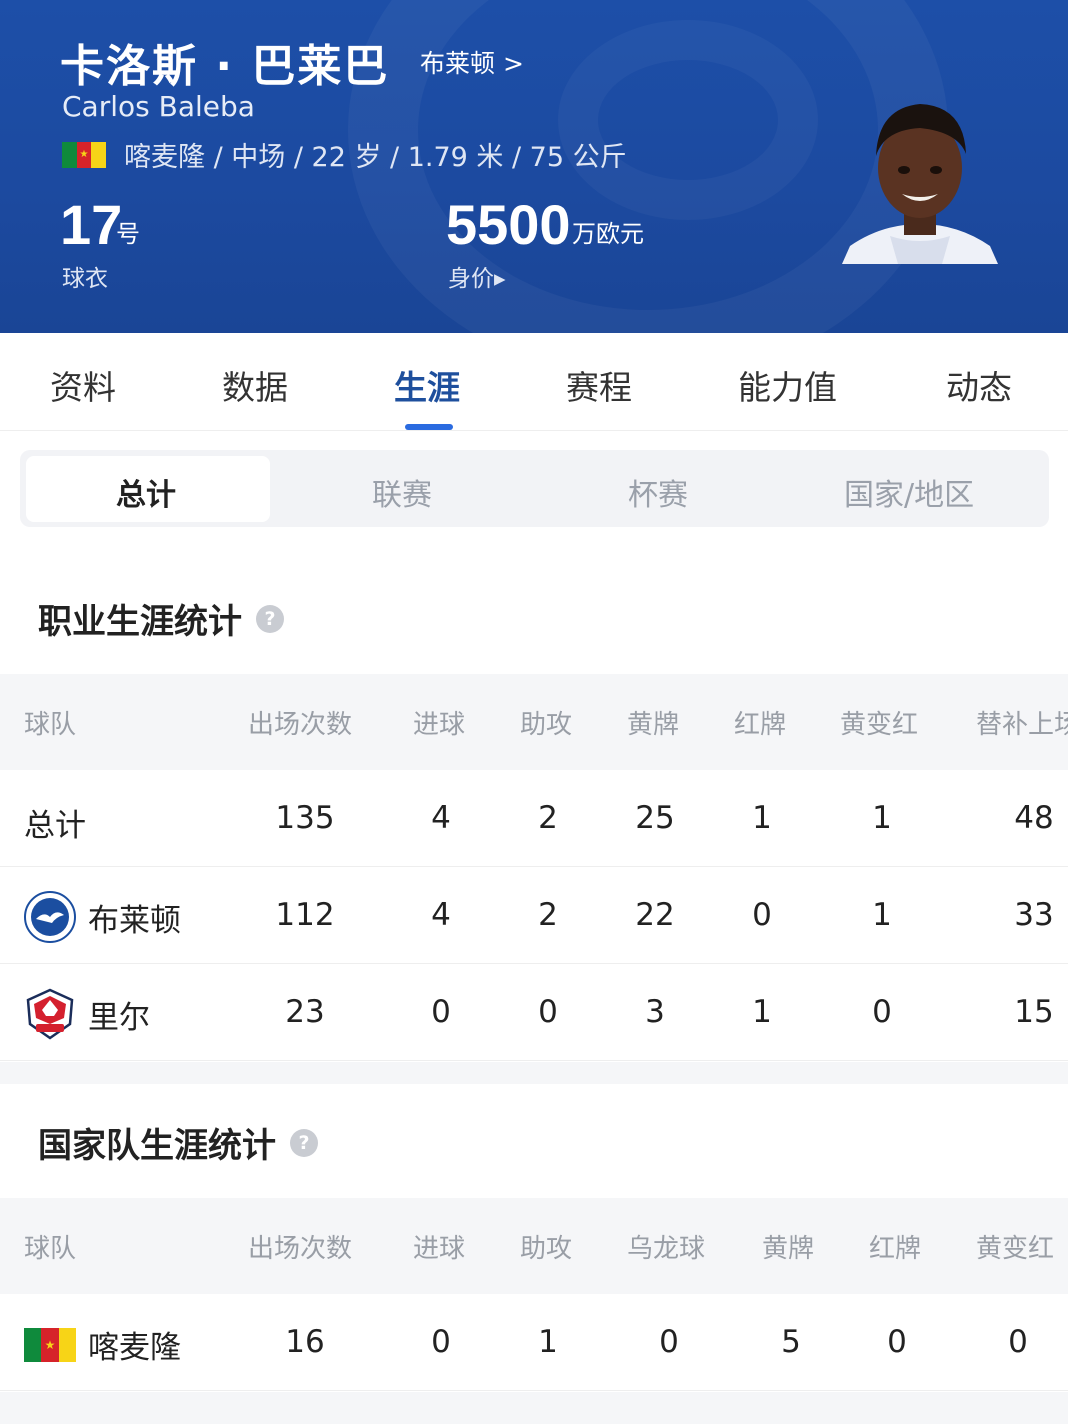  What do you see at coordinates (787, 385) in the screenshot?
I see `tab-ability: 能力值` at bounding box center [787, 385].